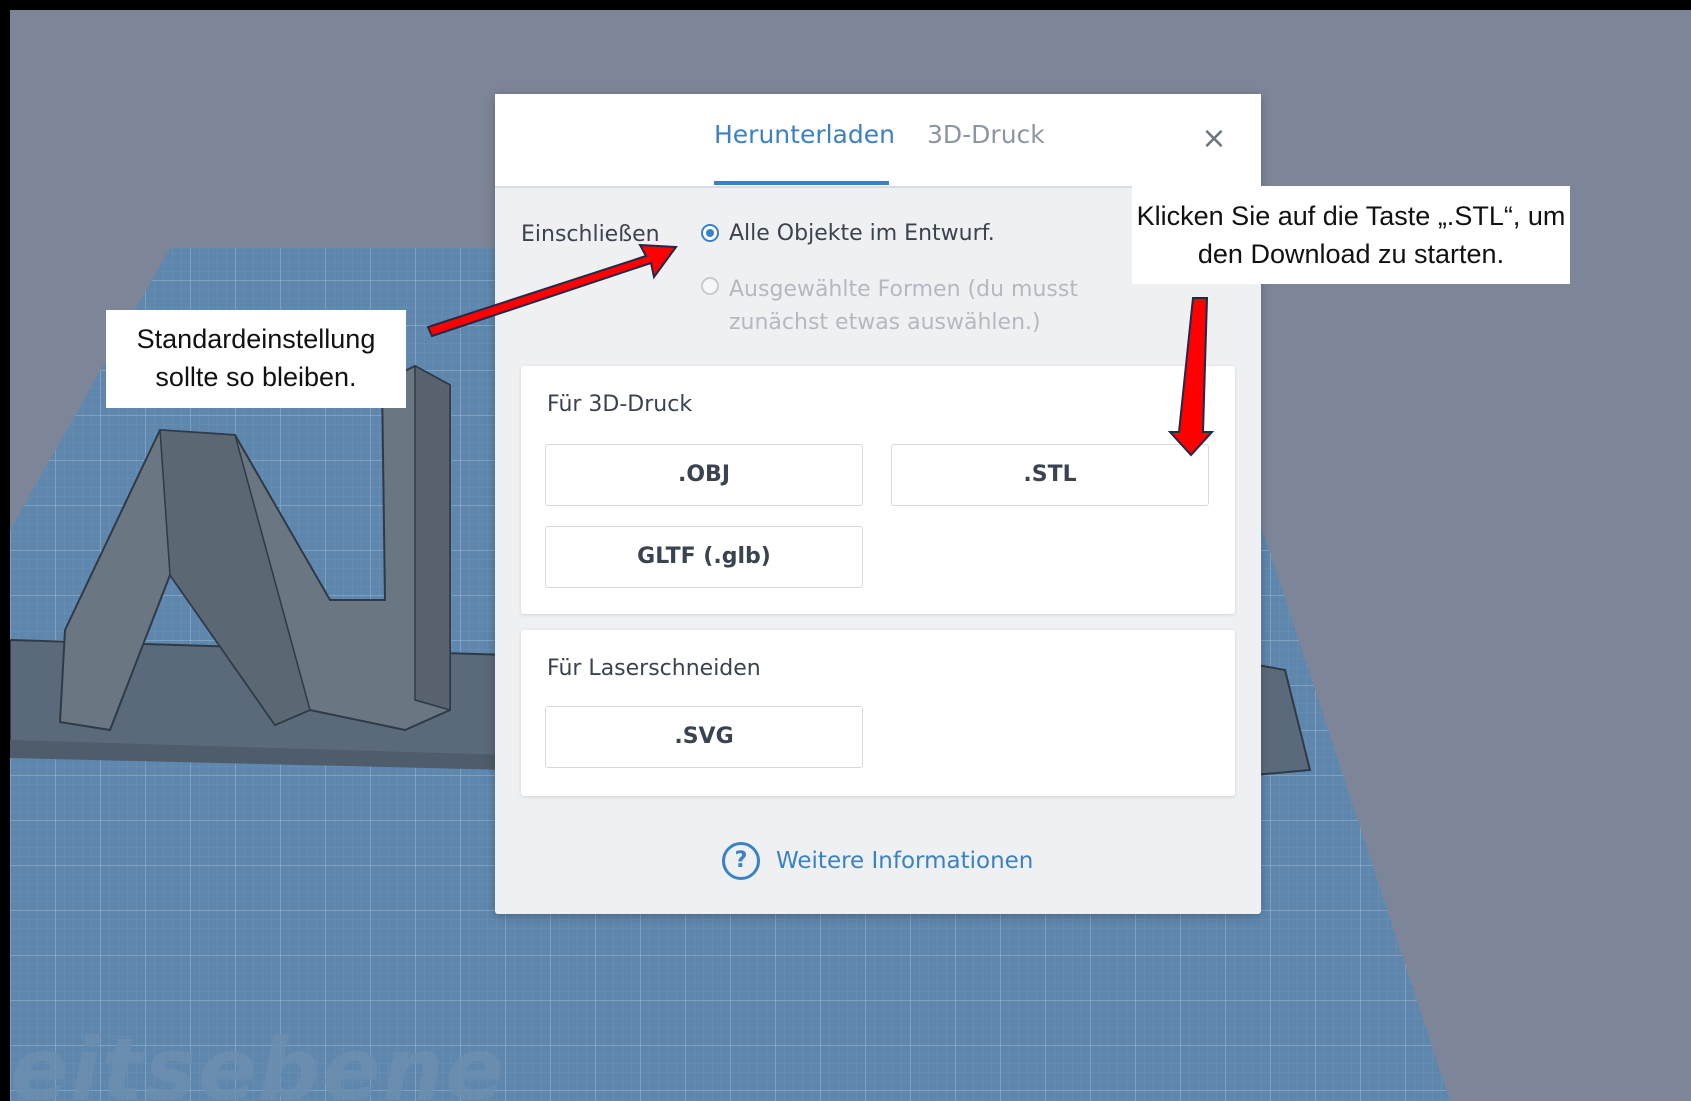  What do you see at coordinates (704, 737) in the screenshot?
I see `svg-button: .SVG` at bounding box center [704, 737].